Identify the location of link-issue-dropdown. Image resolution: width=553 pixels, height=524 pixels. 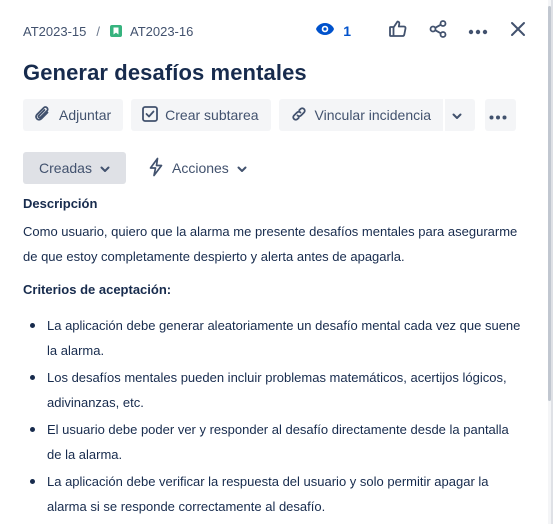
(460, 115).